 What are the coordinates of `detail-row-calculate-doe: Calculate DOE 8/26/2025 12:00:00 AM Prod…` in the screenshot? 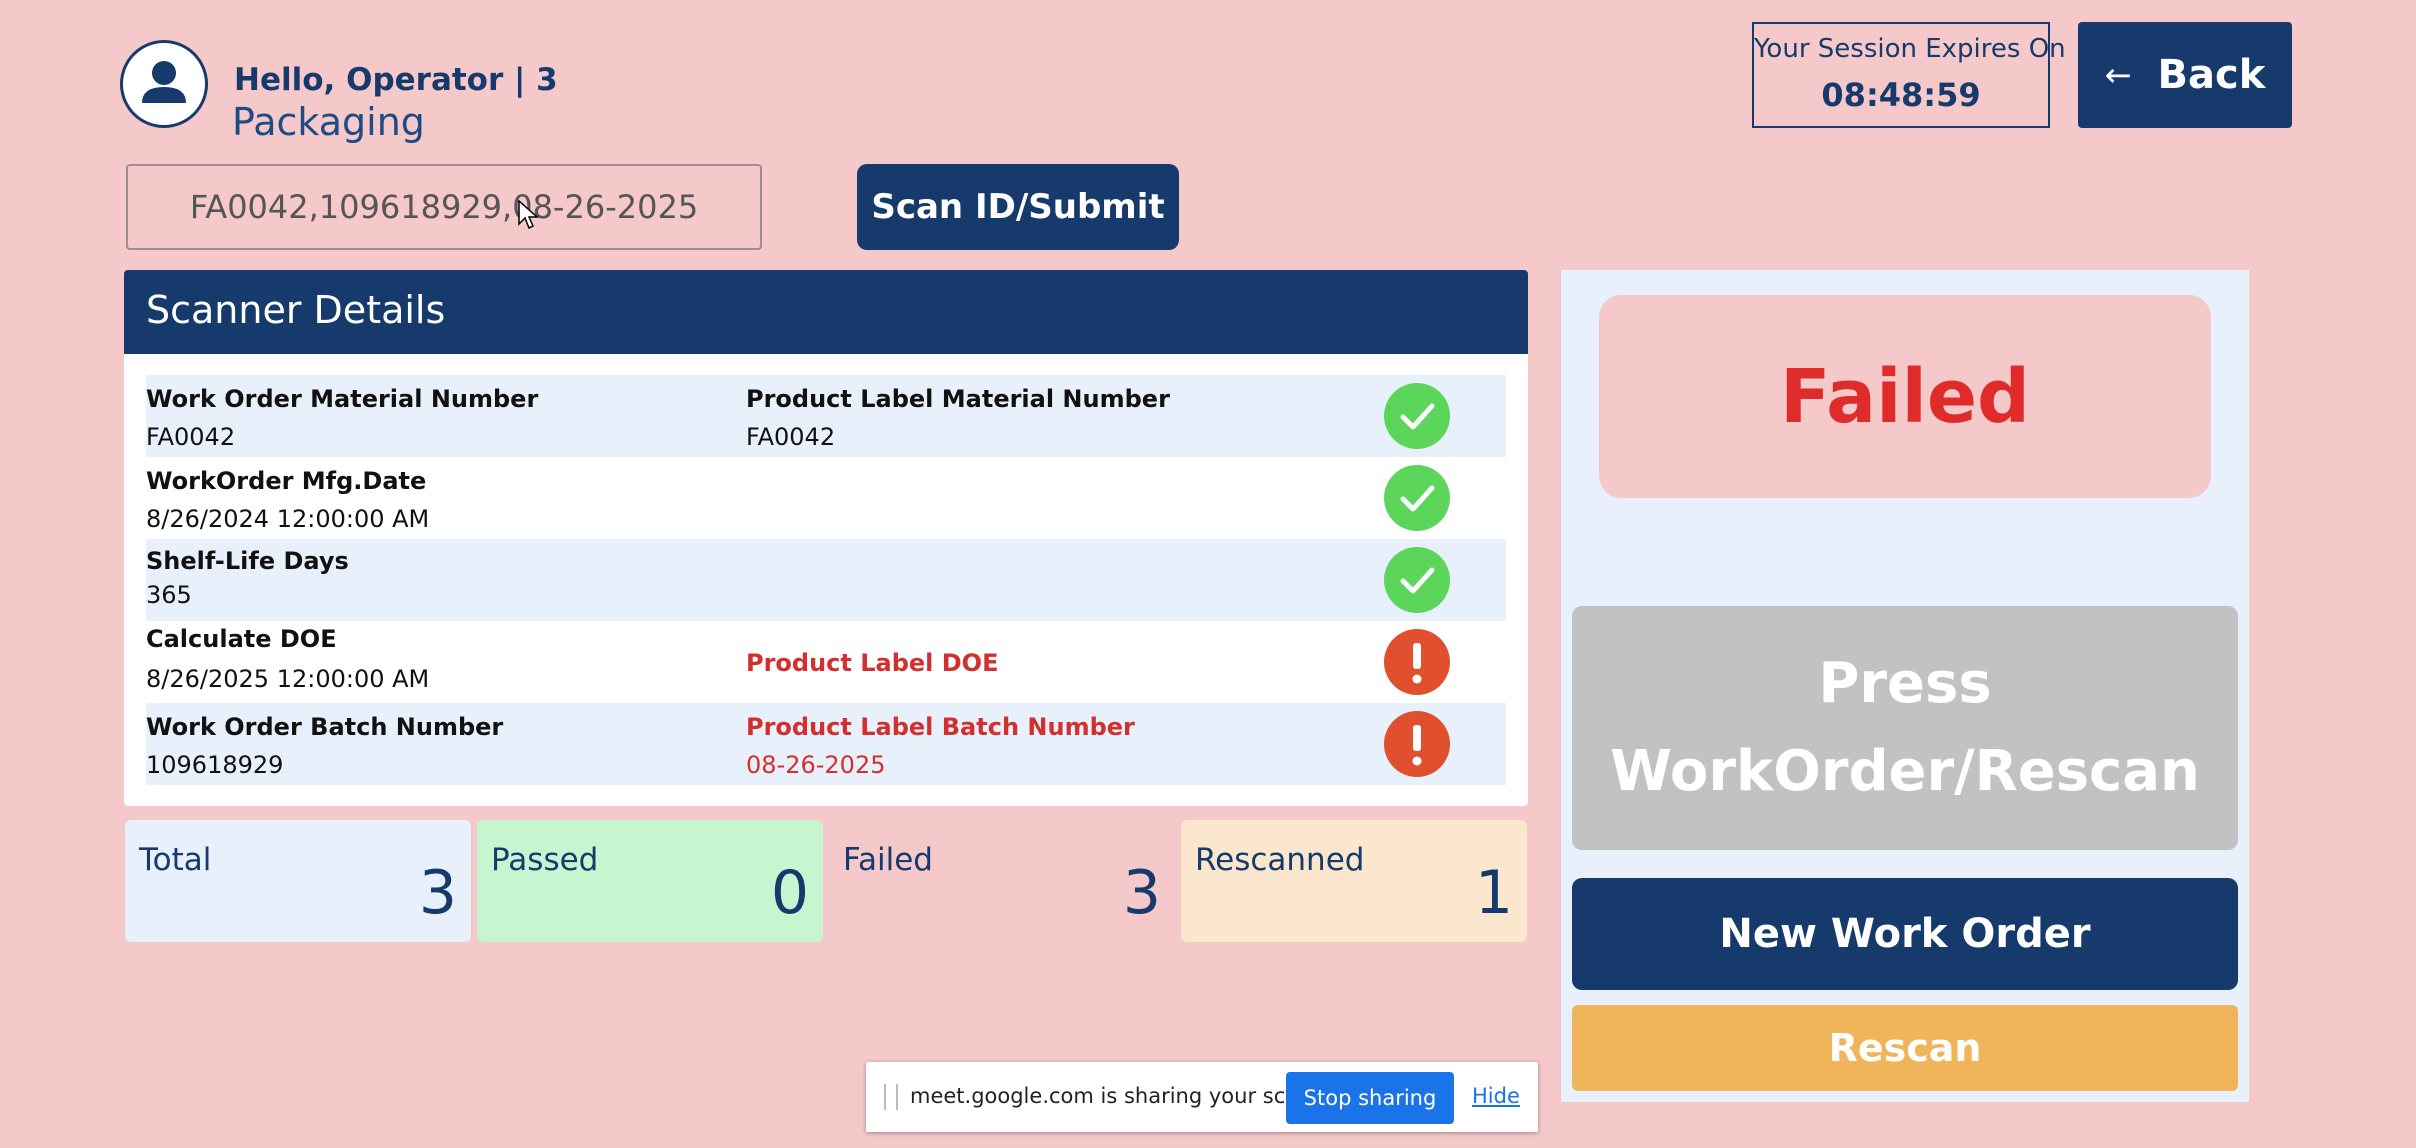 It's located at (826, 662).